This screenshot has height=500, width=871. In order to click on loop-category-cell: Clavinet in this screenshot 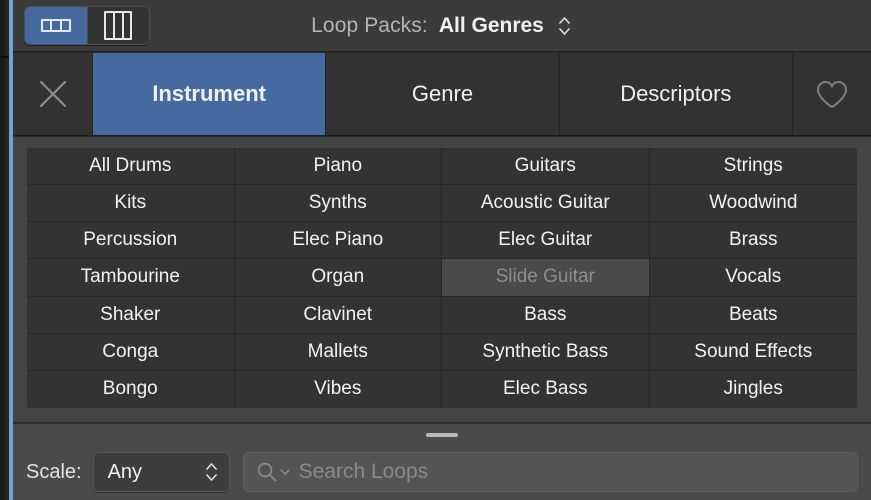, I will do `click(338, 315)`.